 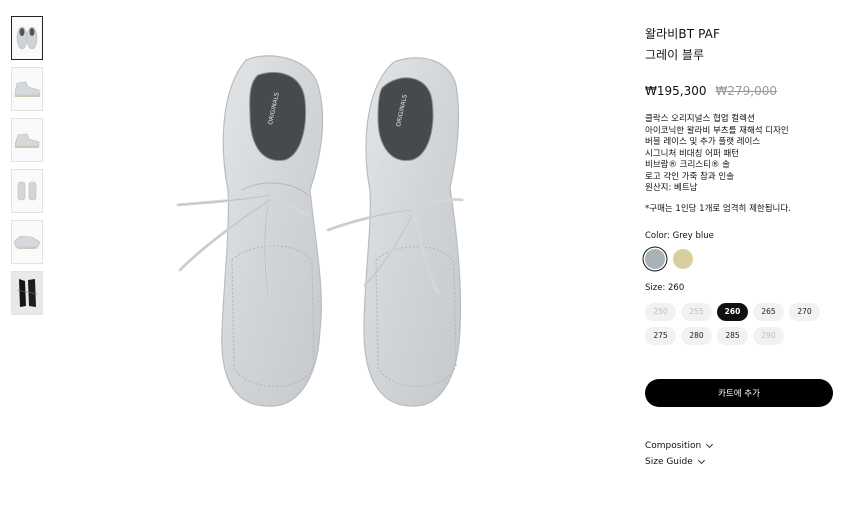 What do you see at coordinates (692, 153) in the screenshot?
I see `description-line: 시그니처 비대칭 어퍼 패턴` at bounding box center [692, 153].